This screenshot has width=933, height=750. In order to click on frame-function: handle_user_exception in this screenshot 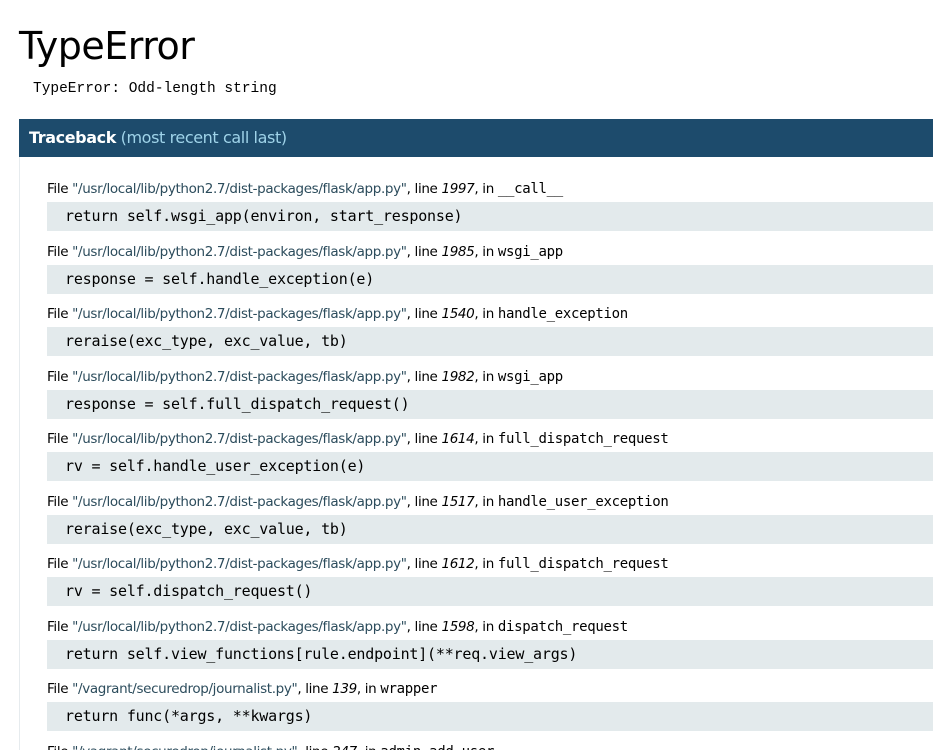, I will do `click(583, 502)`.